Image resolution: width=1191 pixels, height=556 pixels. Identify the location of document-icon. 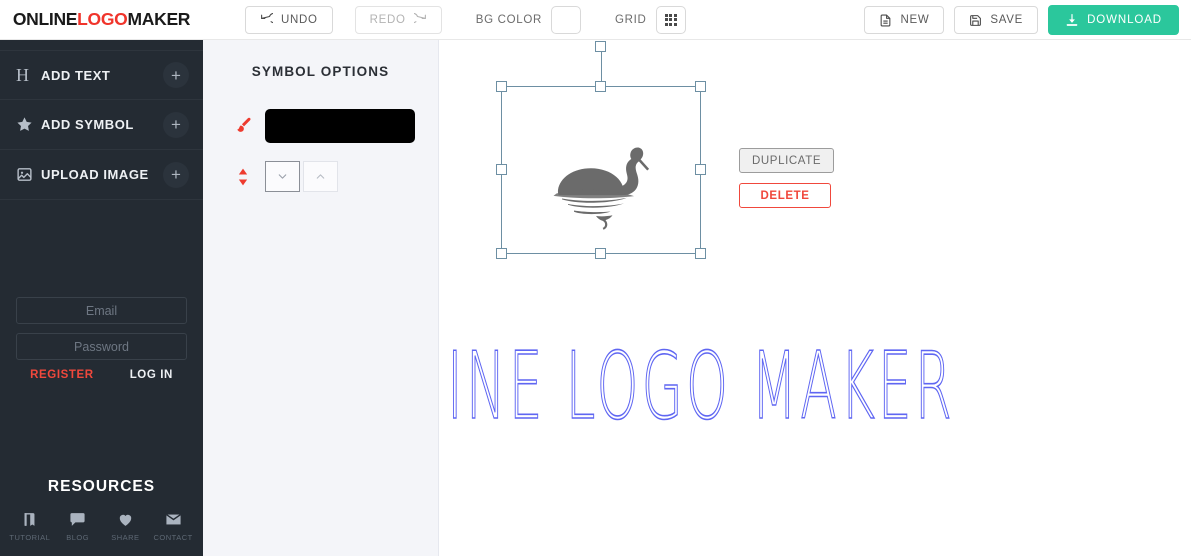
(885, 20).